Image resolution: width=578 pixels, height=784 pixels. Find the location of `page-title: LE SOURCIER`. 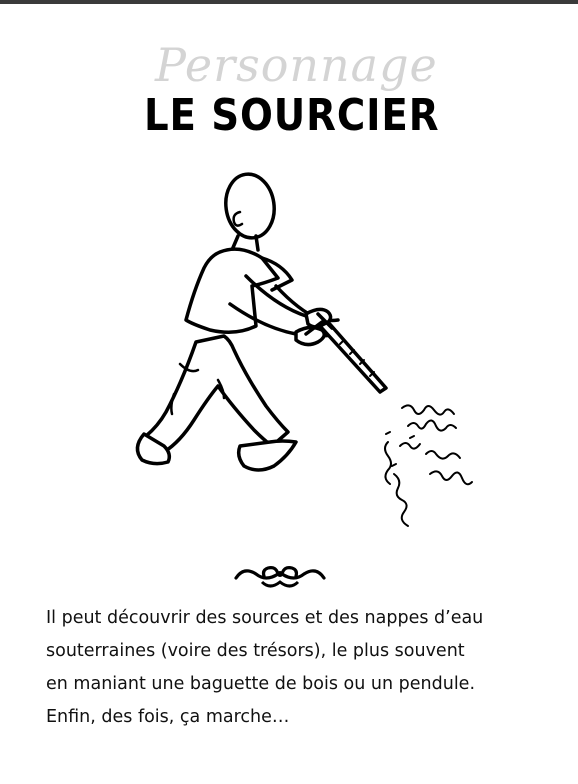

page-title: LE SOURCIER is located at coordinates (292, 115).